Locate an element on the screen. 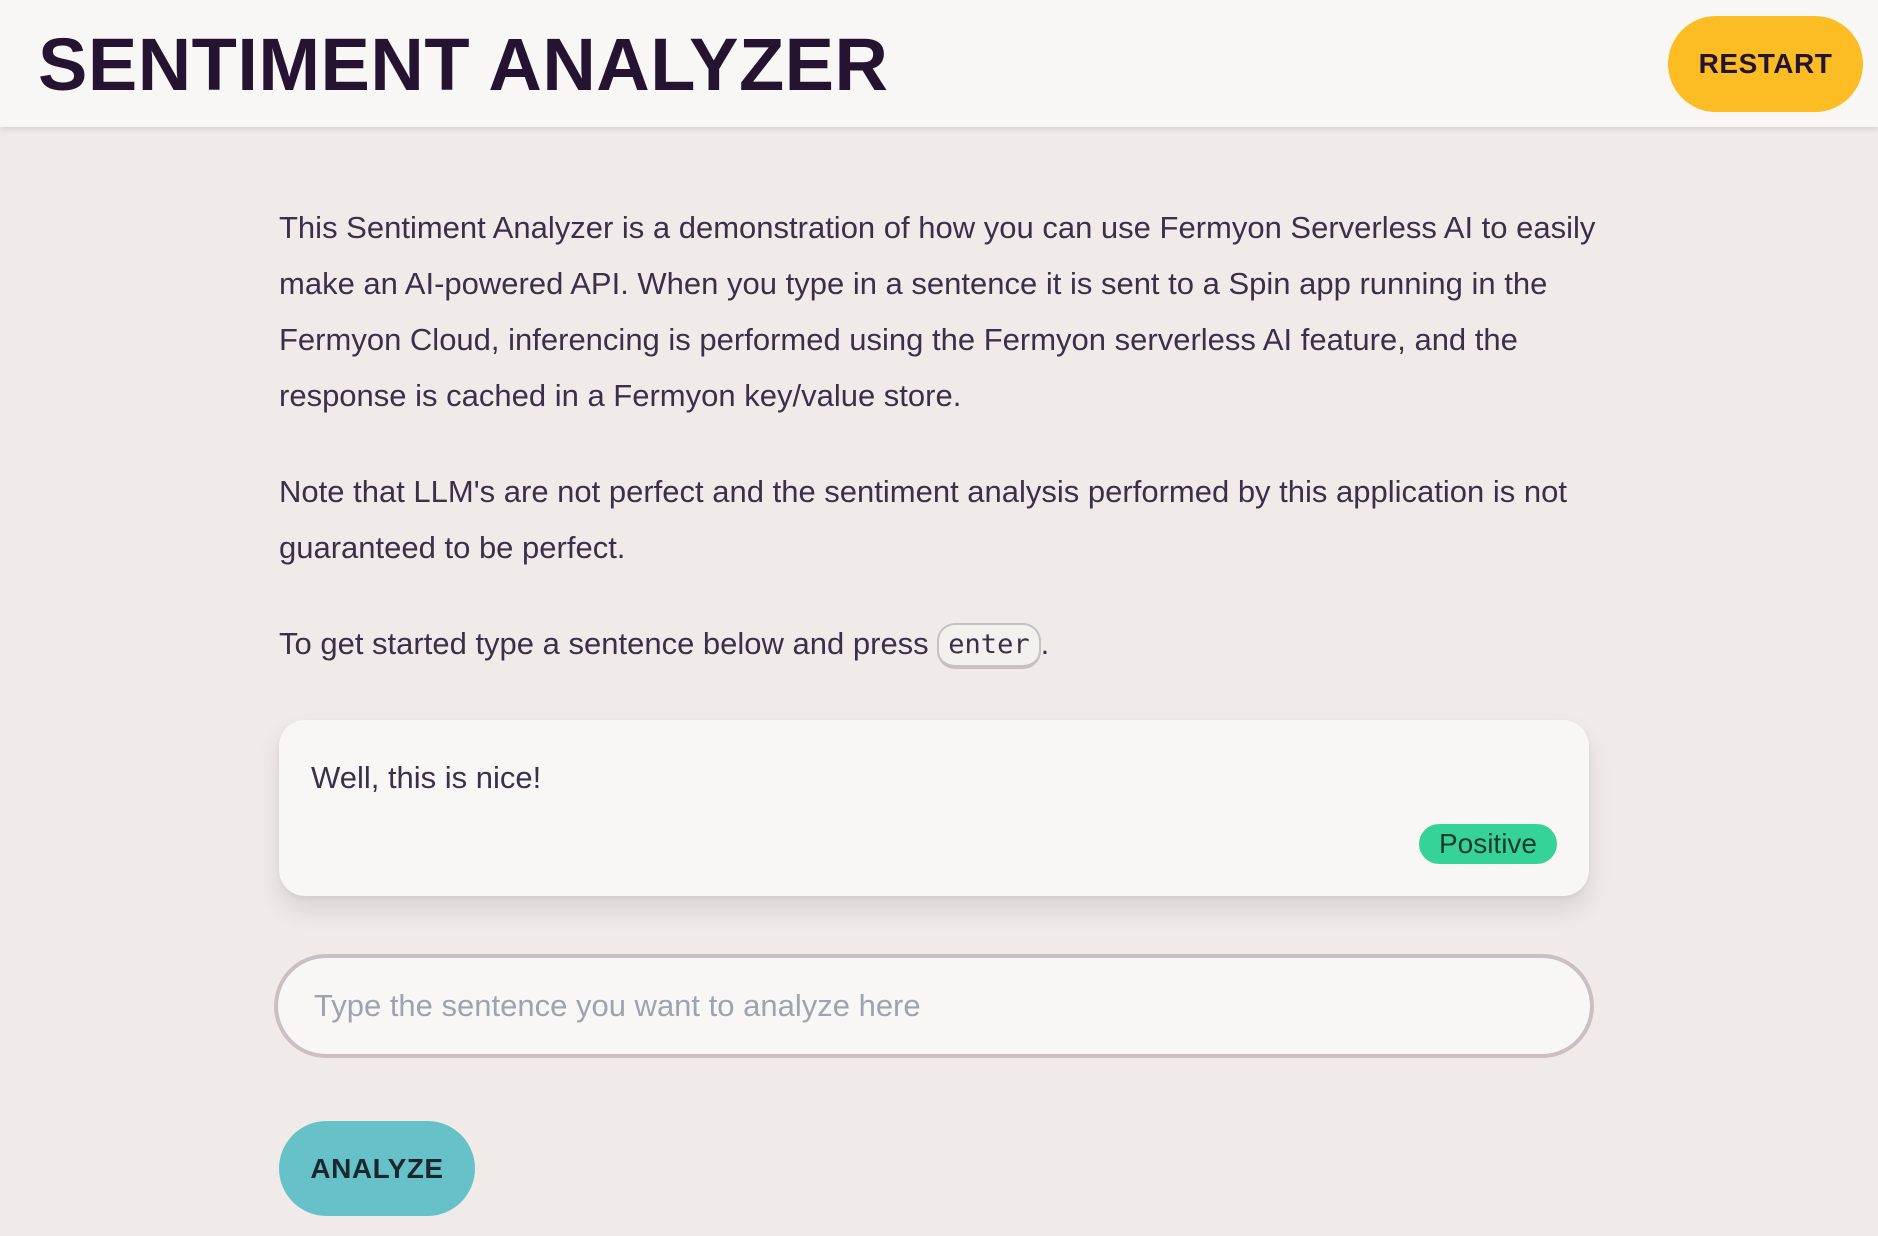 This screenshot has width=1878, height=1236. app-title: SENTIMENT ANALYZER is located at coordinates (463, 64).